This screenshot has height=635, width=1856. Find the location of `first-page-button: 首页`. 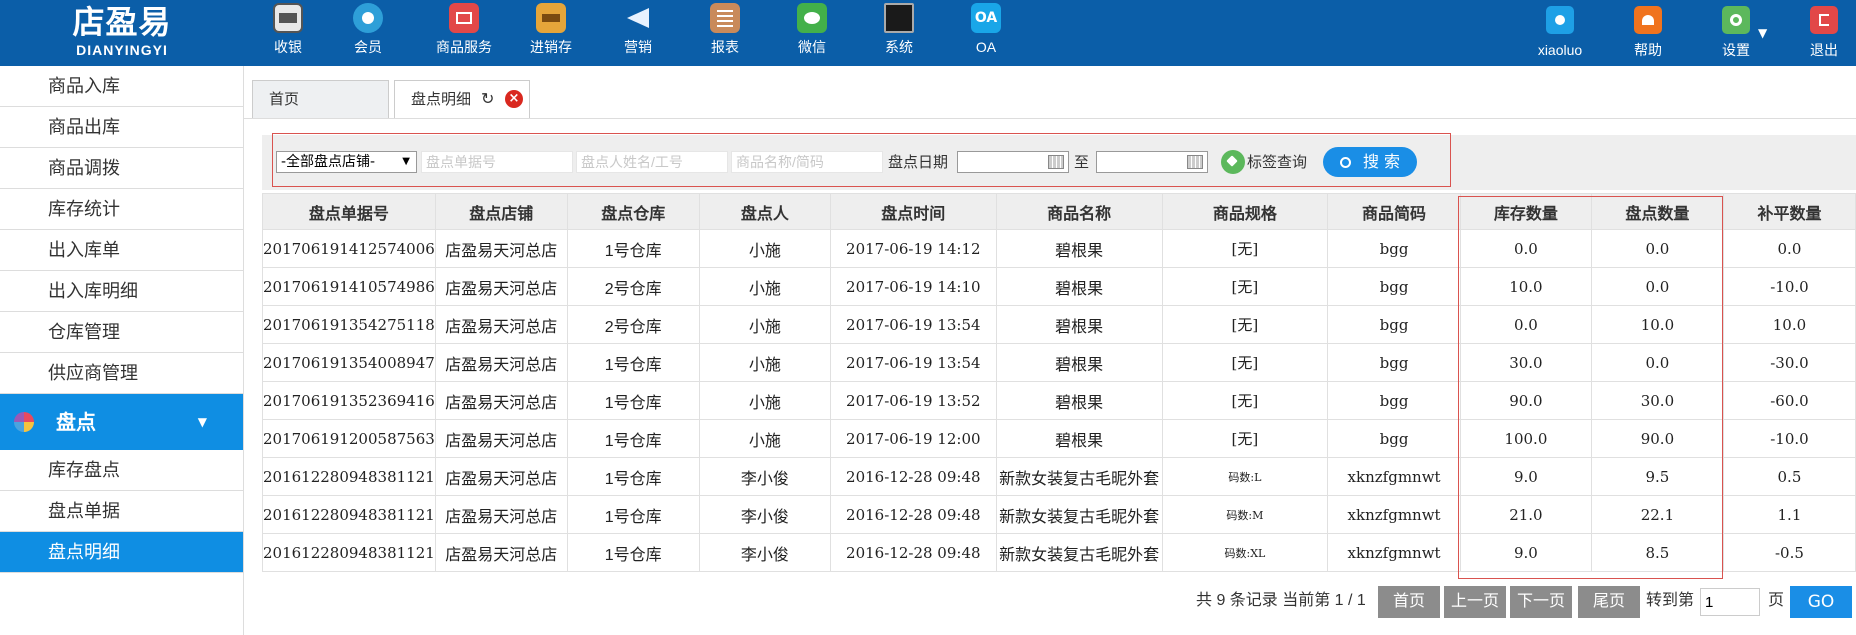

first-page-button: 首页 is located at coordinates (1409, 602).